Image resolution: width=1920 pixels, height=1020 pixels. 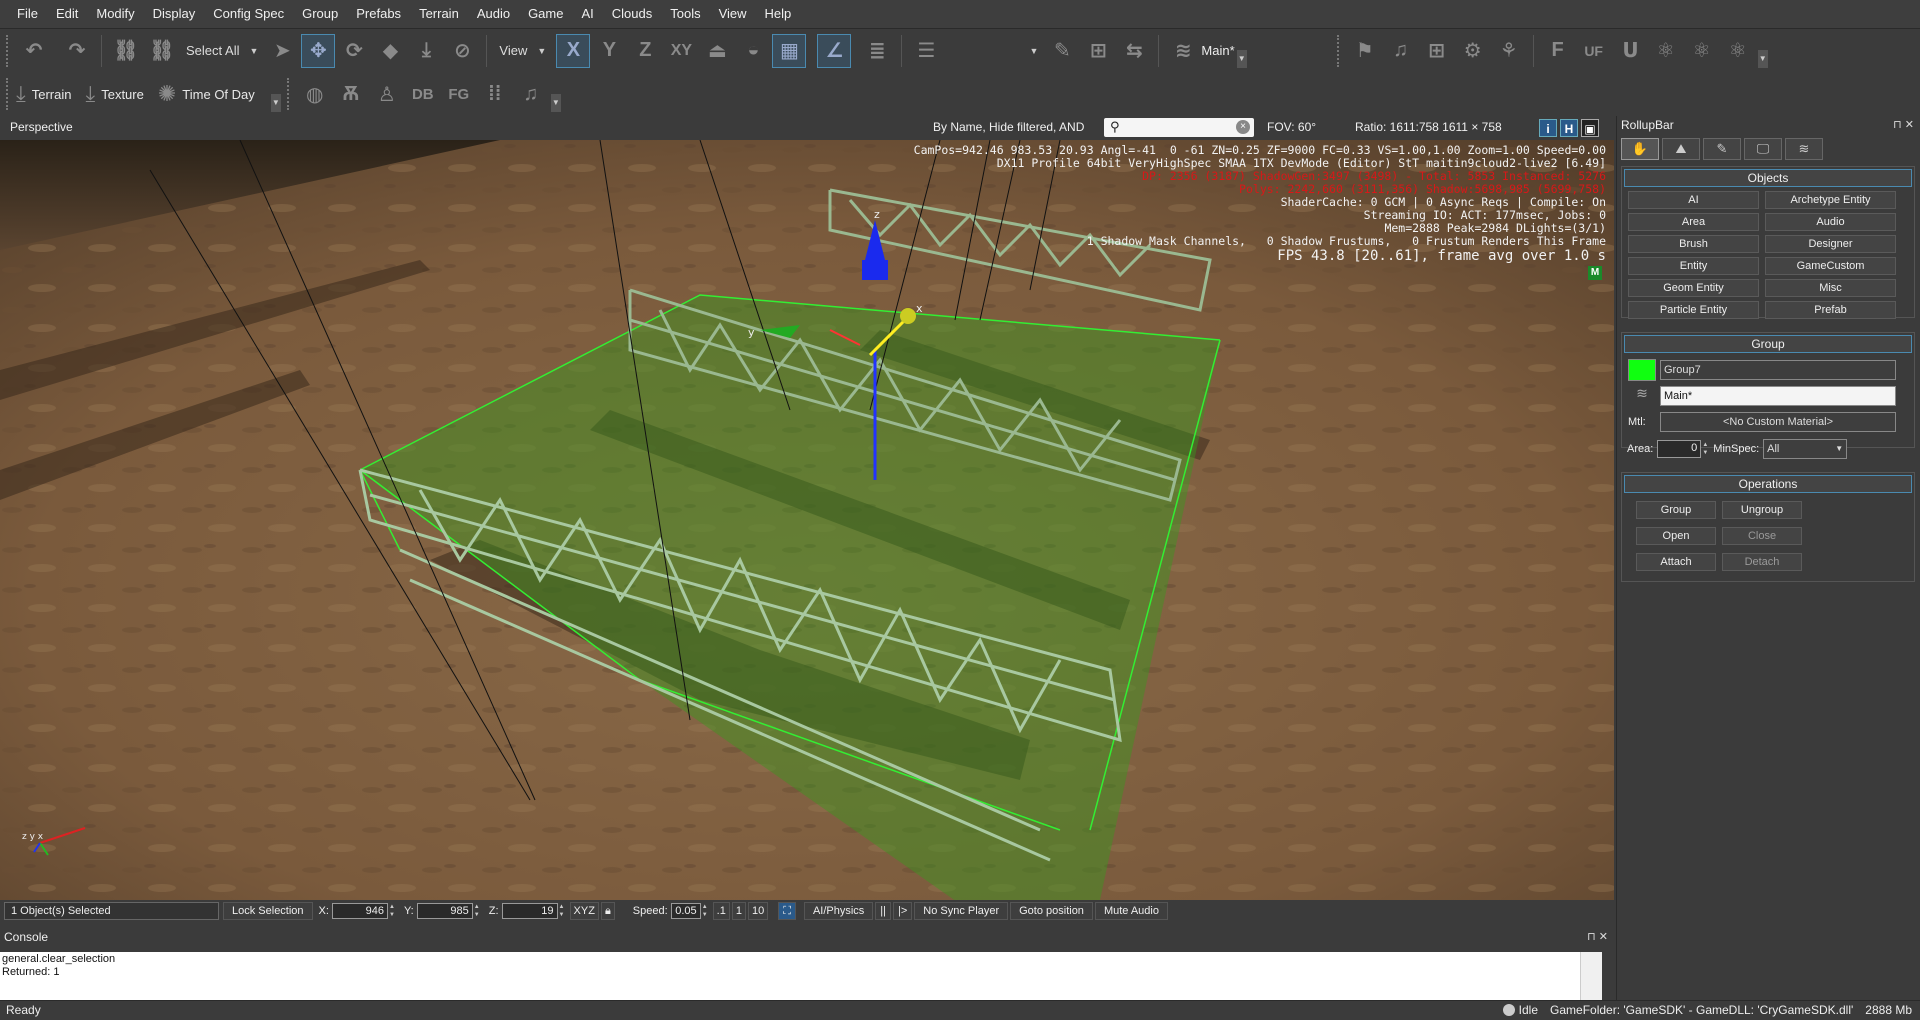 I want to click on material-icon: ⊞, so click(x=1437, y=51).